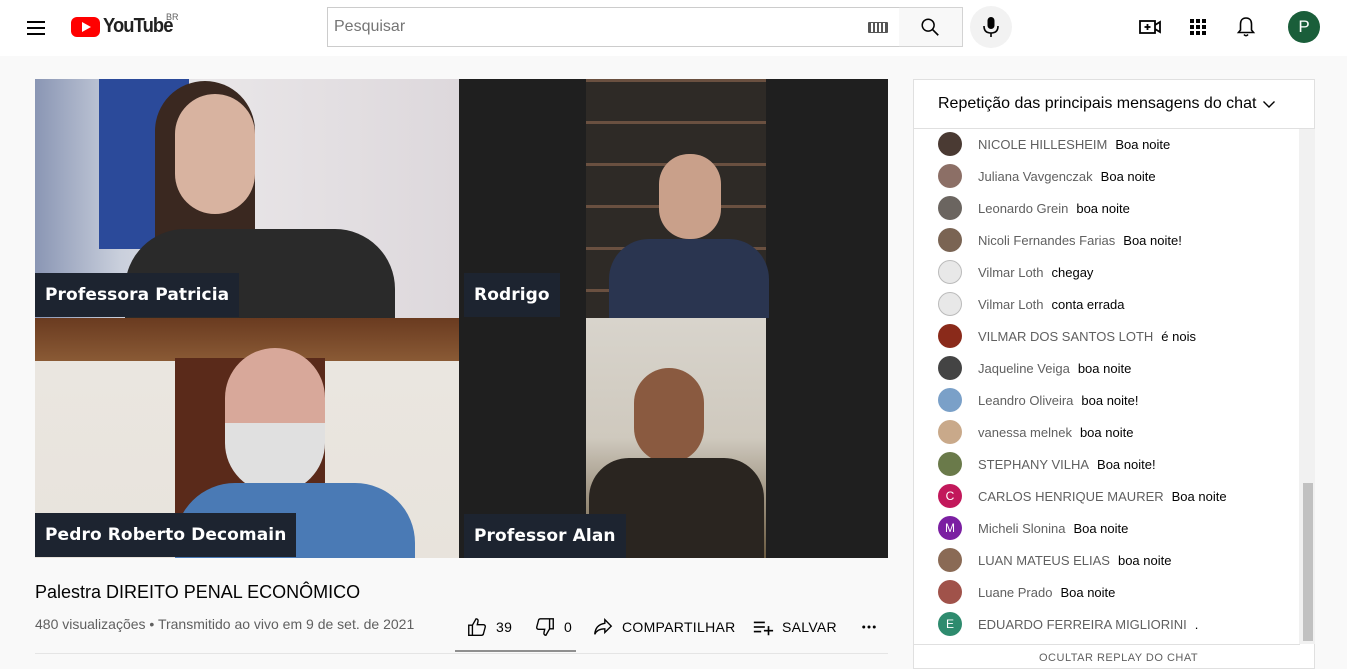  Describe the element at coordinates (1118, 658) in the screenshot. I see `hide-chat-replay-button: OCULTAR REPLAY DO CHAT` at that location.